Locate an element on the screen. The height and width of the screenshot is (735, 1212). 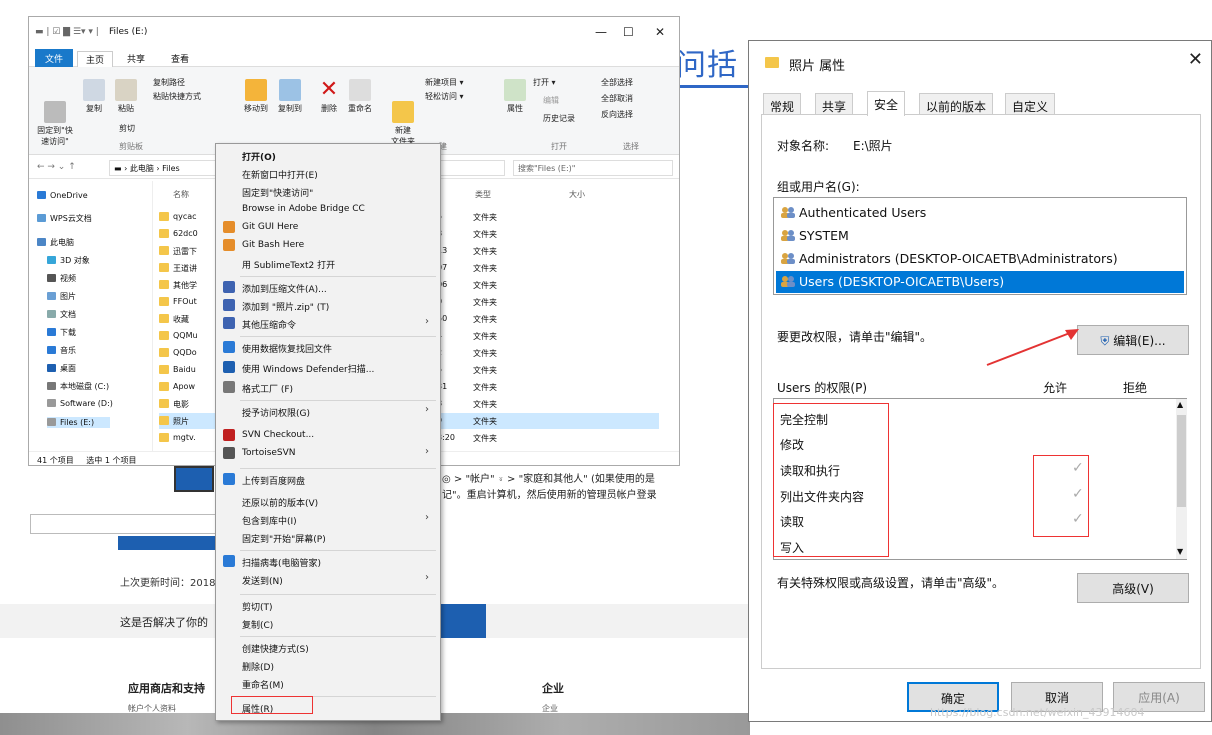
column-name: 名称 is located at coordinates (181, 194).